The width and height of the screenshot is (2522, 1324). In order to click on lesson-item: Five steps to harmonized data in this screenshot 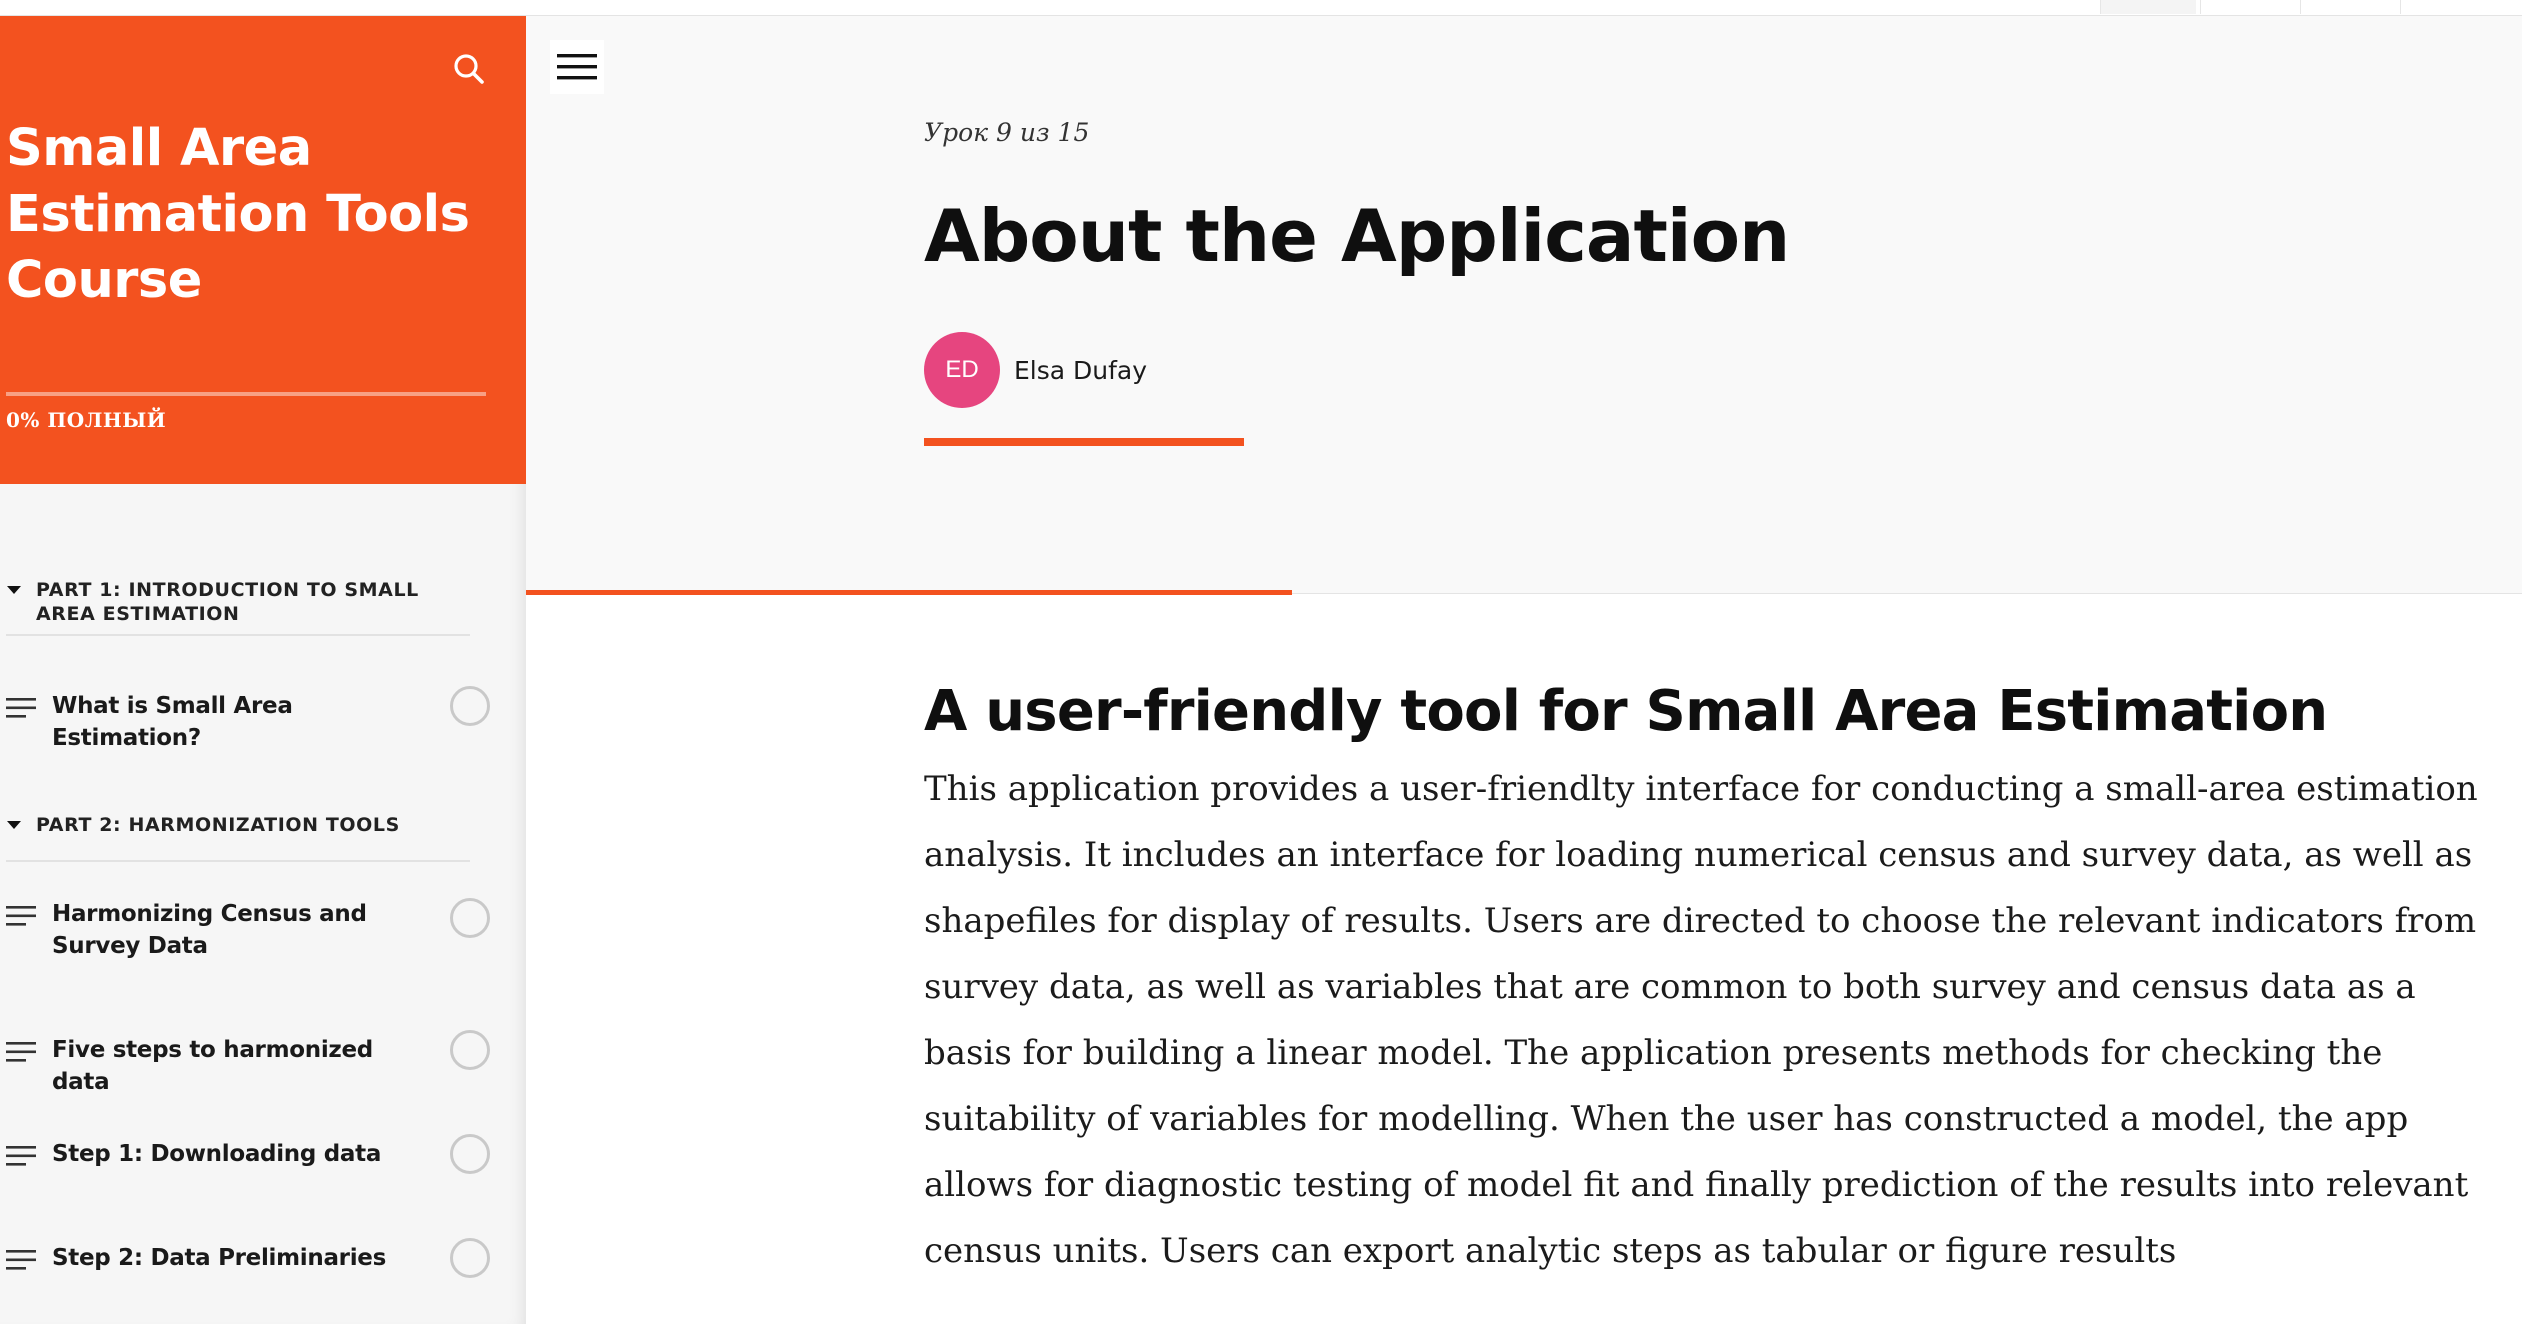, I will do `click(250, 1064)`.